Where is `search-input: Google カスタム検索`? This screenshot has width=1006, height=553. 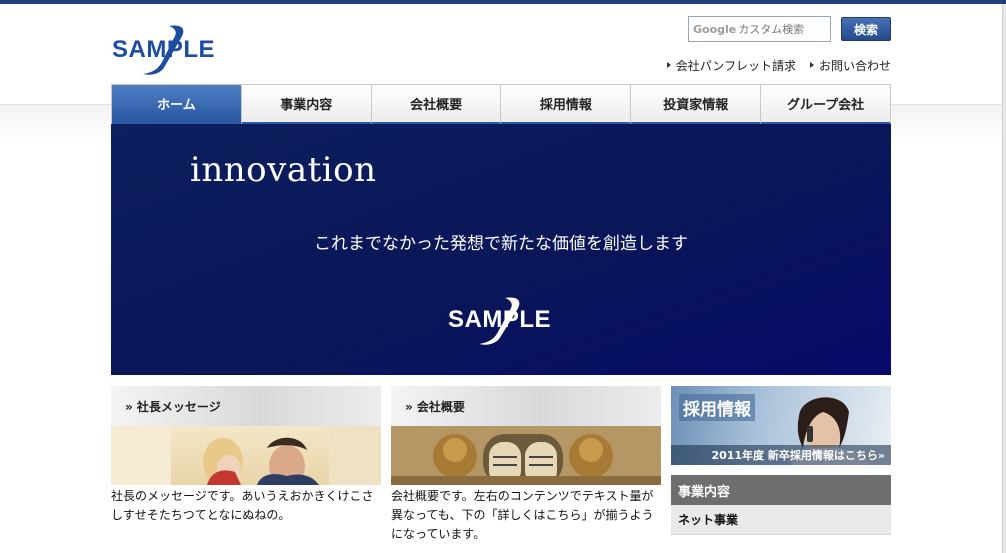 search-input: Google カスタム検索 is located at coordinates (759, 29).